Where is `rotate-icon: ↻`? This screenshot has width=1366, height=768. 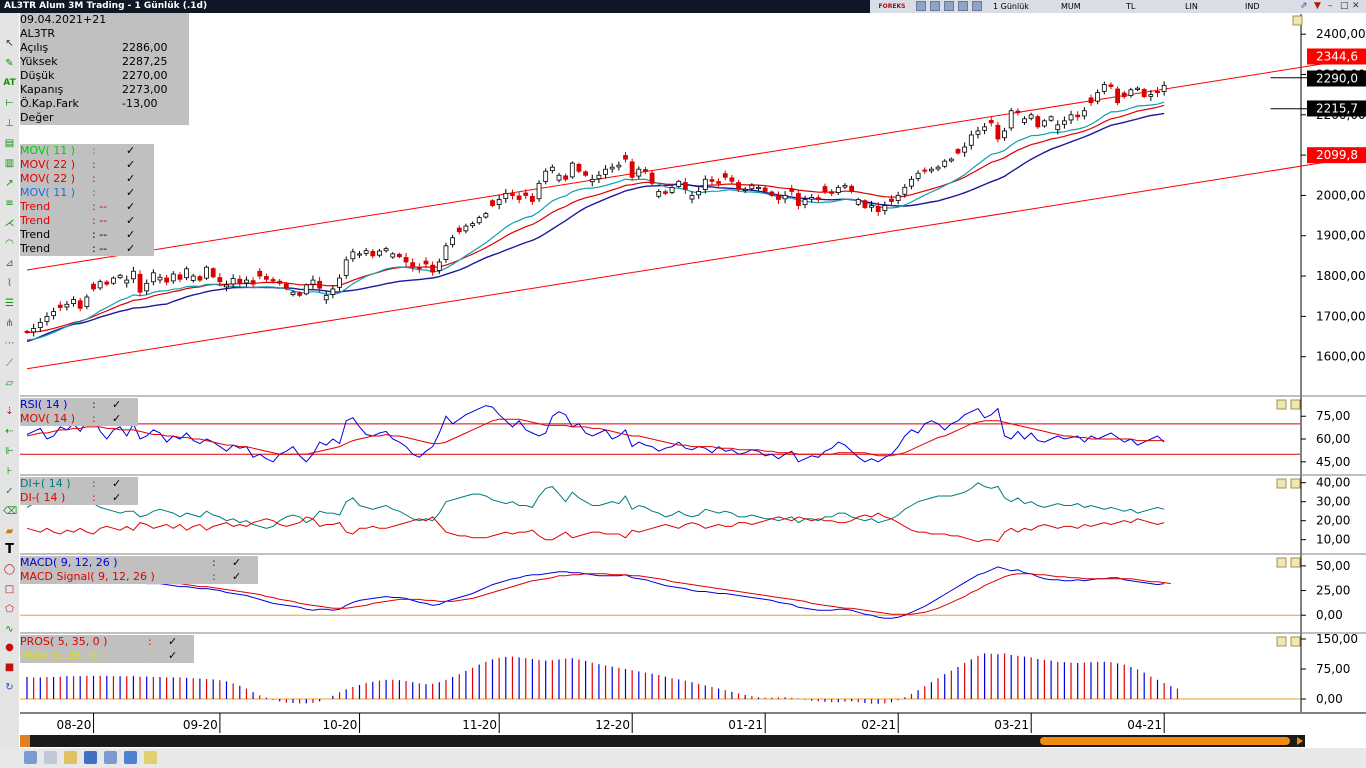
rotate-icon: ↻ is located at coordinates (9, 687).